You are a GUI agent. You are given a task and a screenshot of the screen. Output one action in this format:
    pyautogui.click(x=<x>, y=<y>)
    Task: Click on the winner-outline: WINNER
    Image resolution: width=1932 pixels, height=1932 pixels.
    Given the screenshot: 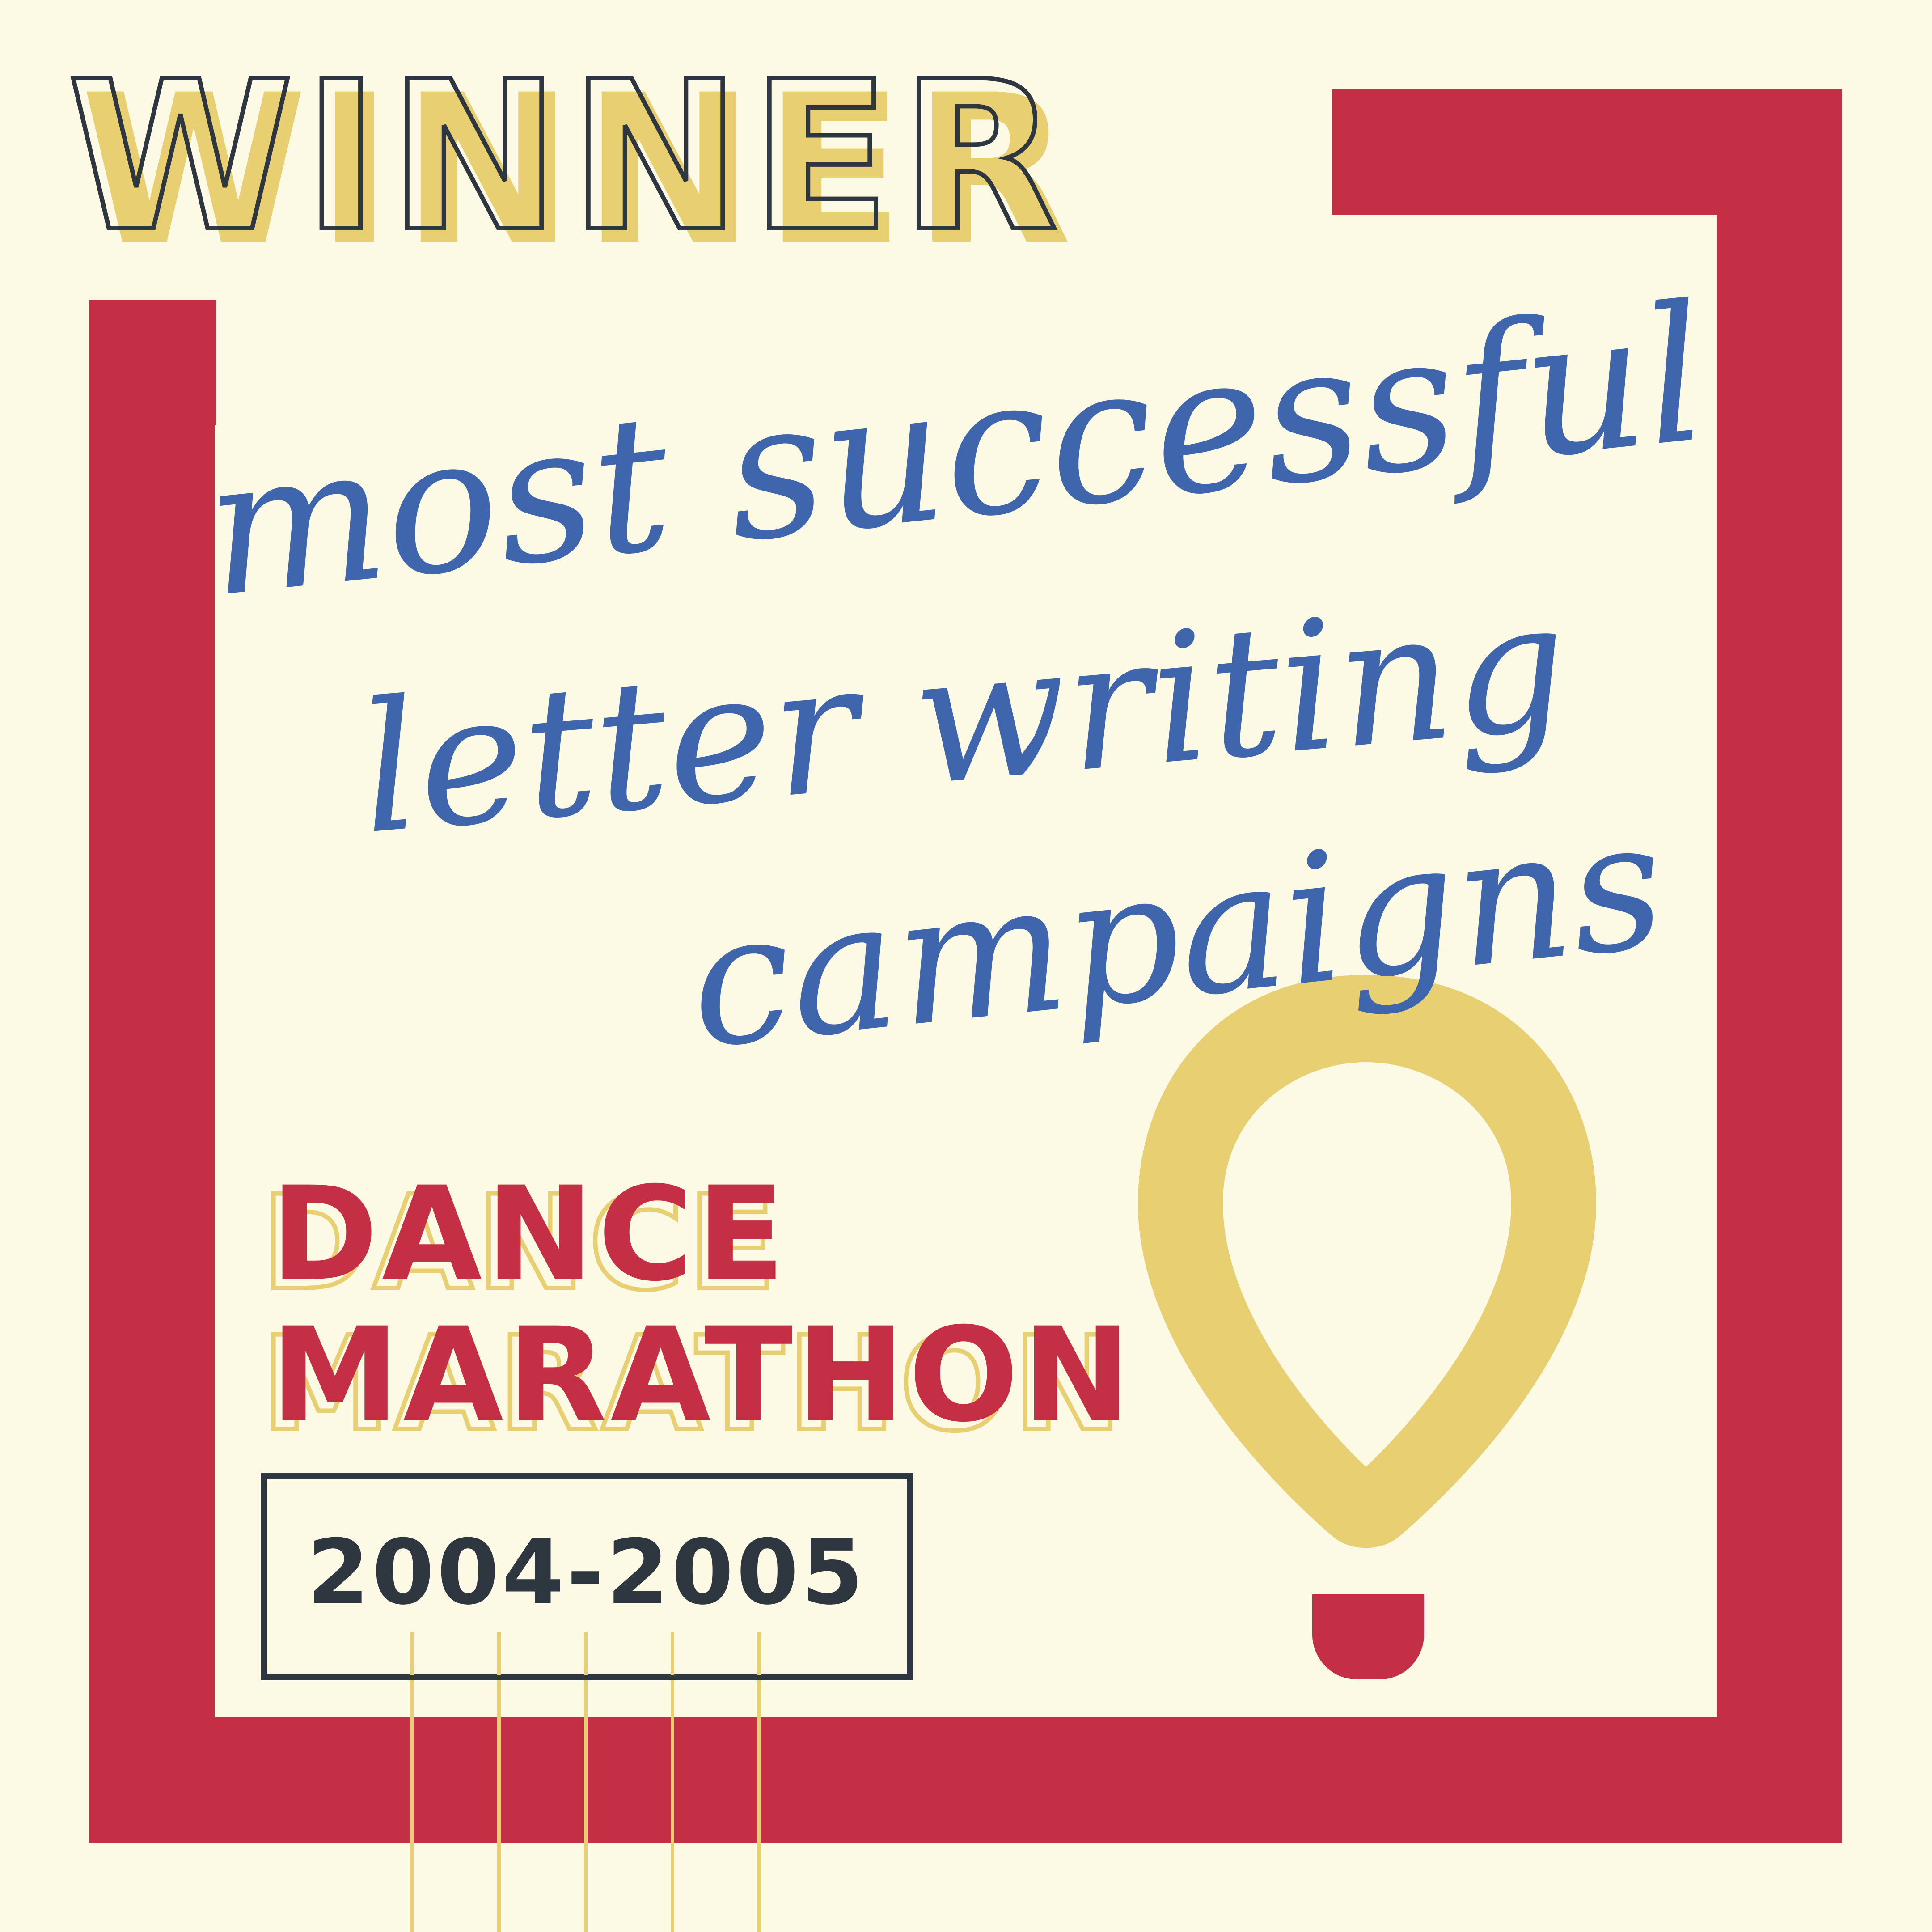 What is the action you would take?
    pyautogui.click(x=567, y=157)
    